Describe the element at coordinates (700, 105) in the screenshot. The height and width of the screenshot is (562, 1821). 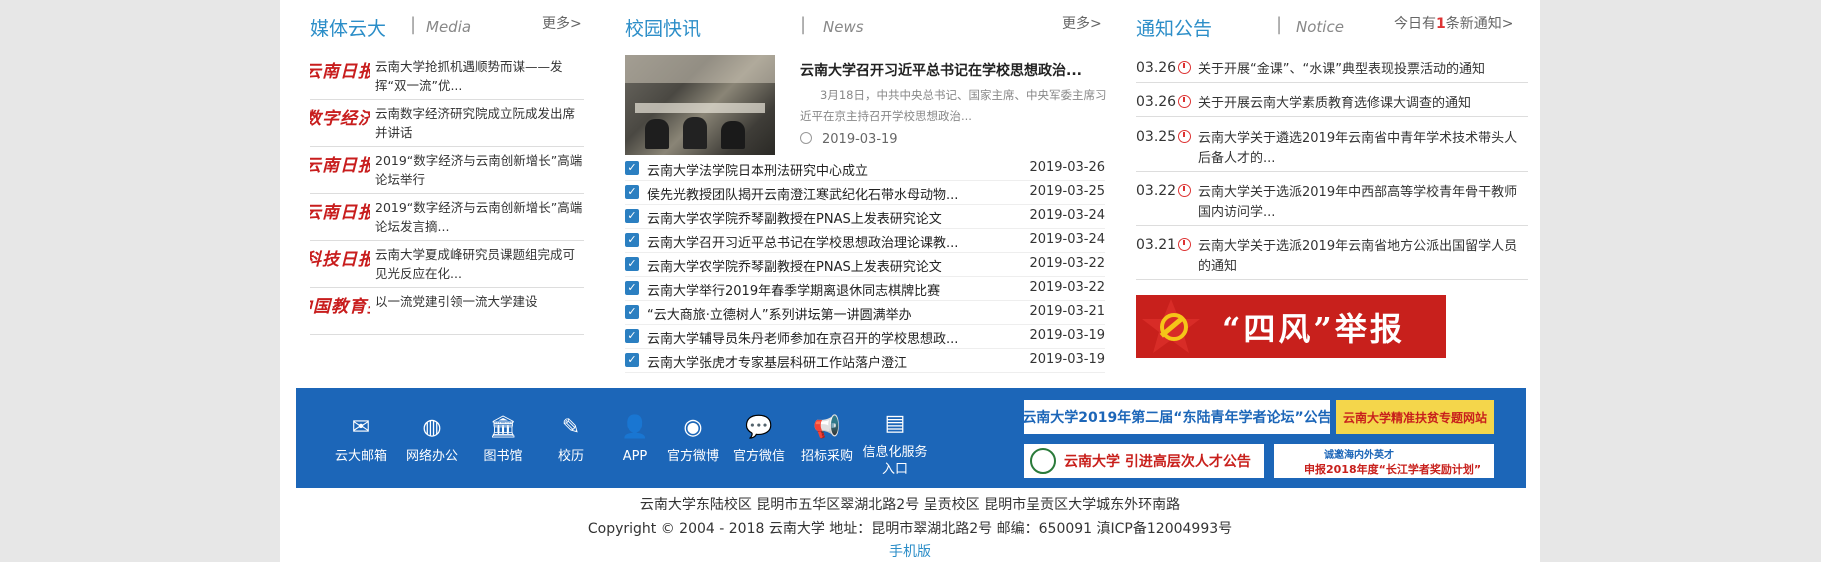
I see `featured-news-photo` at that location.